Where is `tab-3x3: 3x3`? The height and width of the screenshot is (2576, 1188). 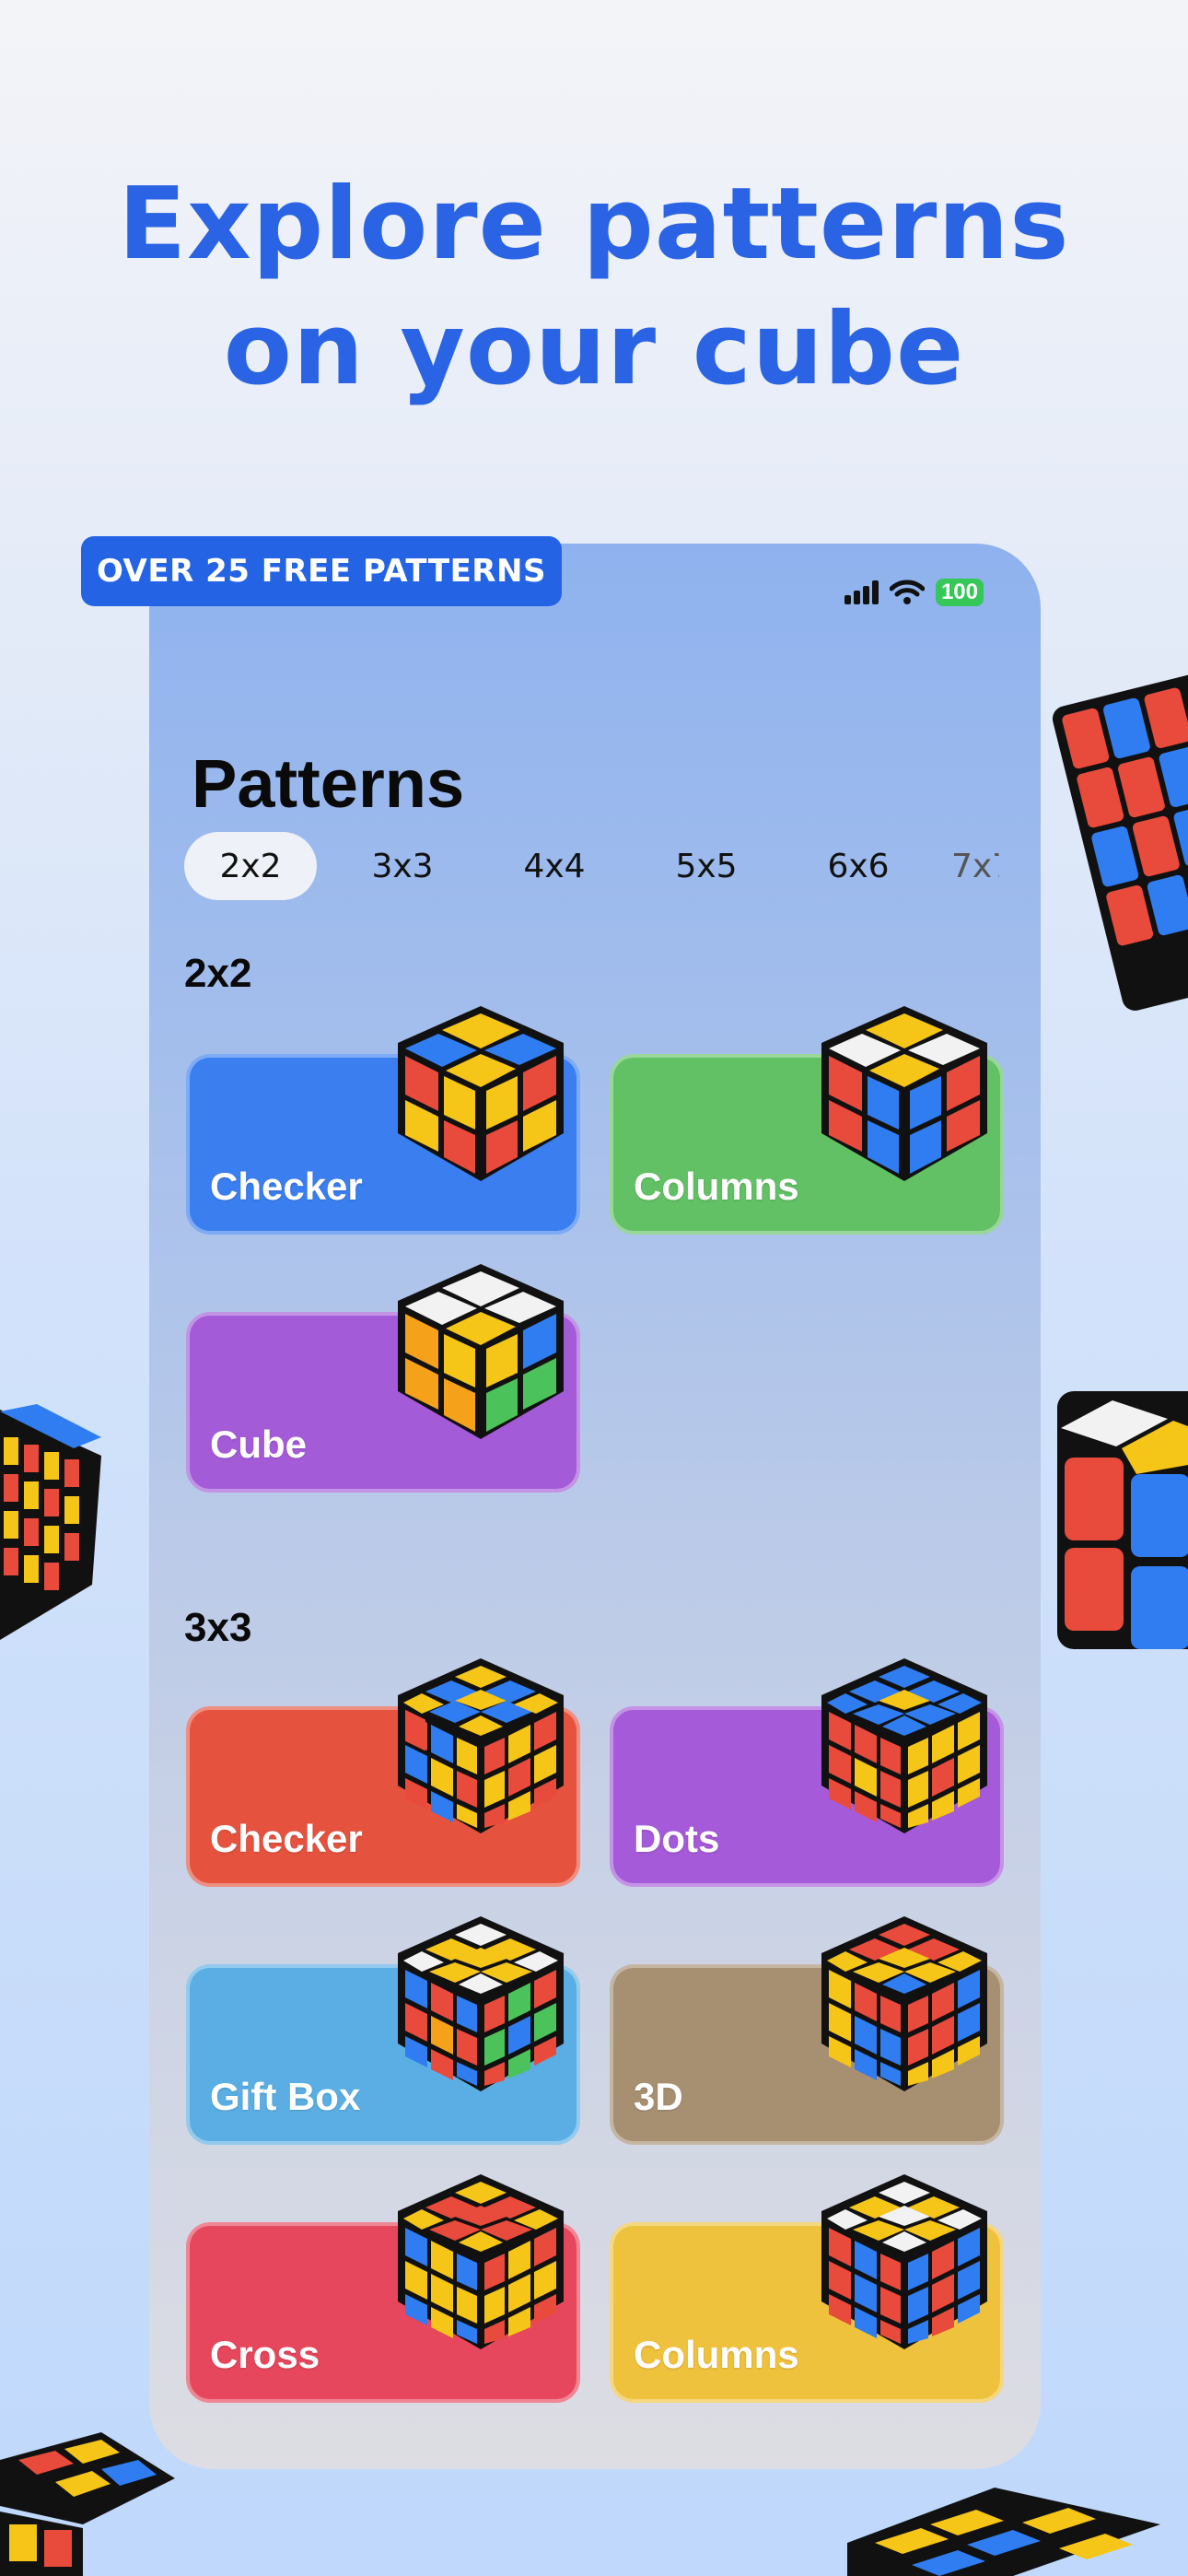
tab-3x3: 3x3 is located at coordinates (402, 866).